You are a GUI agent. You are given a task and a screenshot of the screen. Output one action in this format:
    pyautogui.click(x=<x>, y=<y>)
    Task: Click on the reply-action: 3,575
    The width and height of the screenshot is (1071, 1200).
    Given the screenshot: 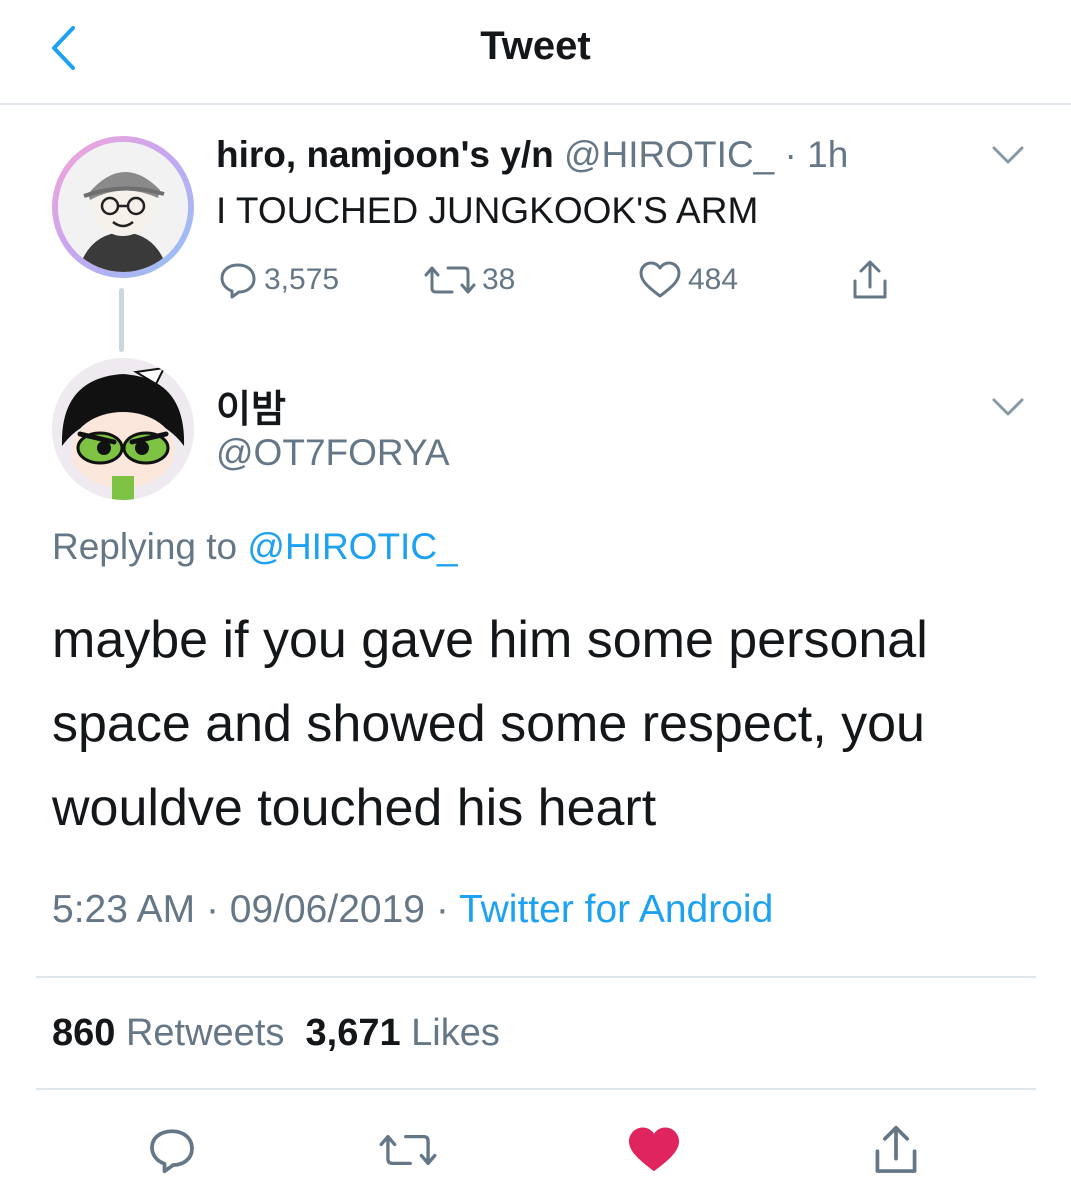 What is the action you would take?
    pyautogui.click(x=278, y=280)
    